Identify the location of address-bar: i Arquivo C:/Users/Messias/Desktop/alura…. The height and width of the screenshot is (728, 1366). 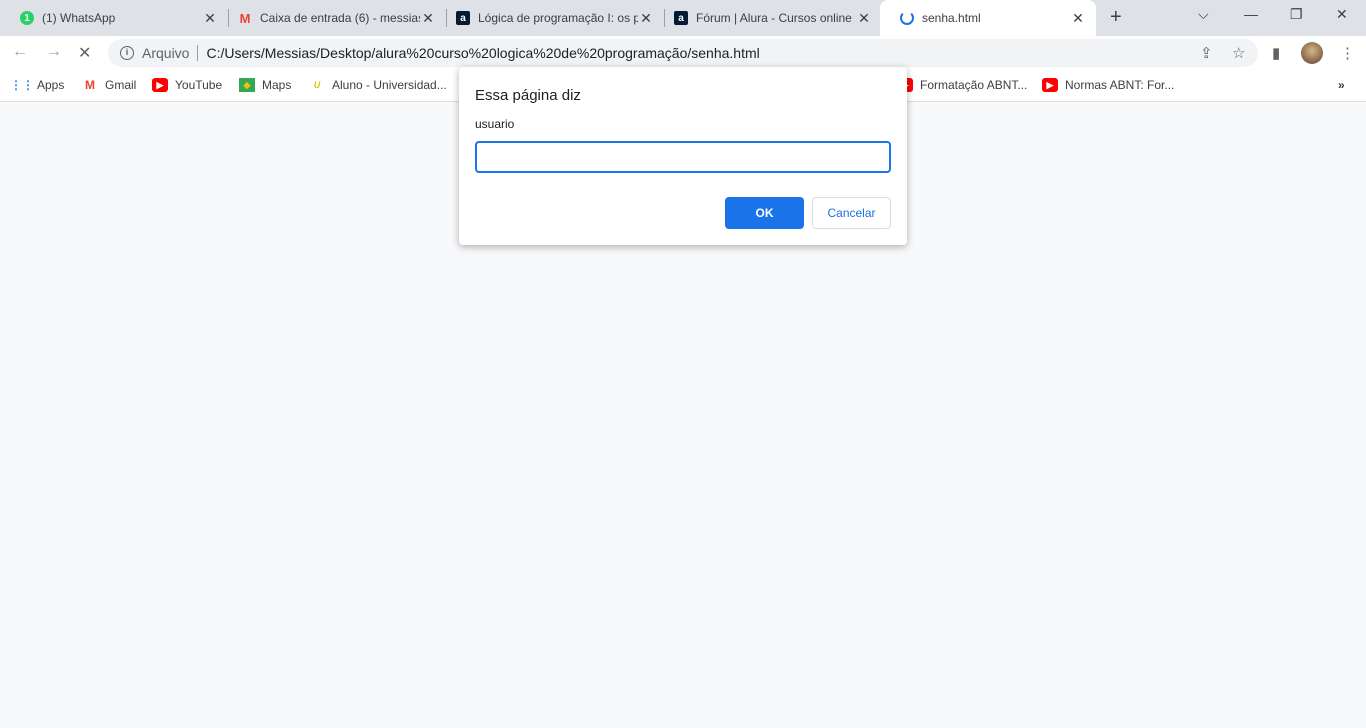
(683, 53).